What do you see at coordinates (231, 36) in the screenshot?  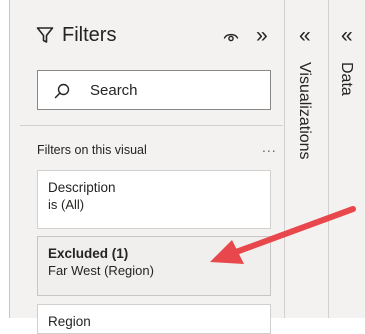 I see `eye-icon` at bounding box center [231, 36].